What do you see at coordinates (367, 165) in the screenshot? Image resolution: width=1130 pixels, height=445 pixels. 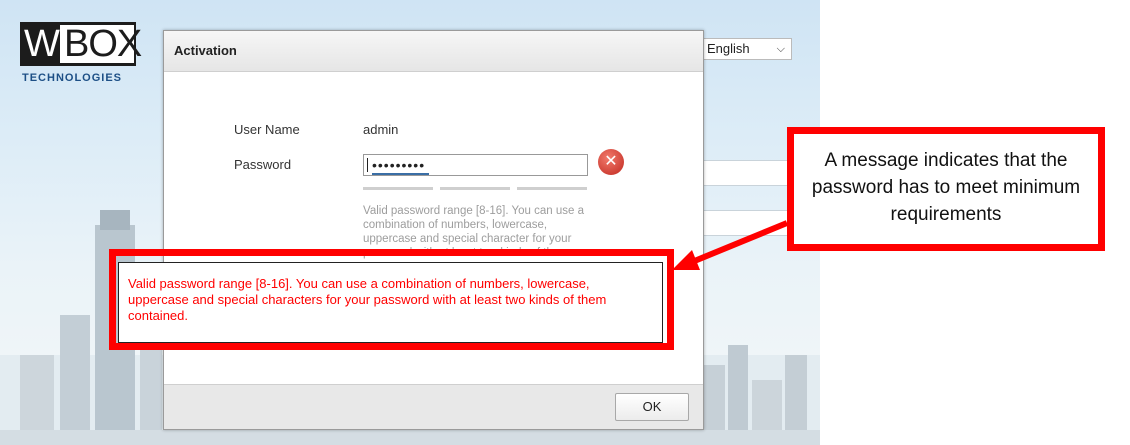 I see `text-caret` at bounding box center [367, 165].